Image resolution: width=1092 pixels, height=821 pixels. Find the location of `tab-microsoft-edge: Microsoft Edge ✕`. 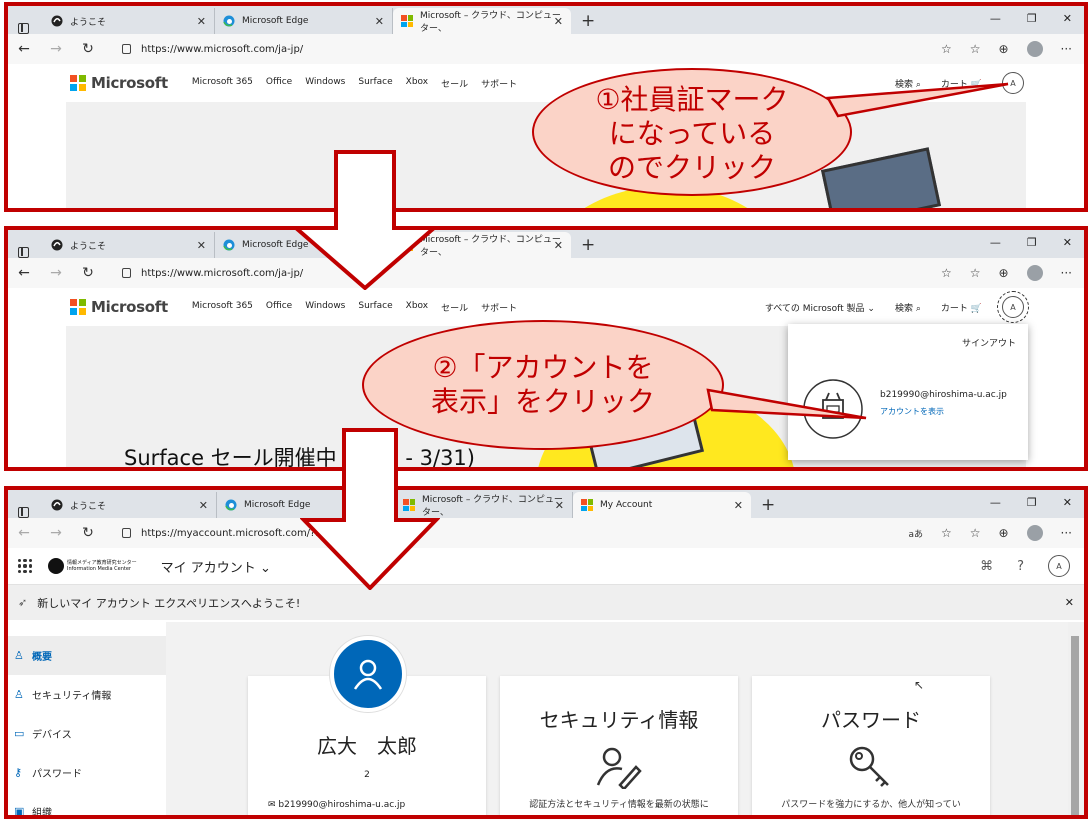

tab-microsoft-edge: Microsoft Edge ✕ is located at coordinates (304, 21).